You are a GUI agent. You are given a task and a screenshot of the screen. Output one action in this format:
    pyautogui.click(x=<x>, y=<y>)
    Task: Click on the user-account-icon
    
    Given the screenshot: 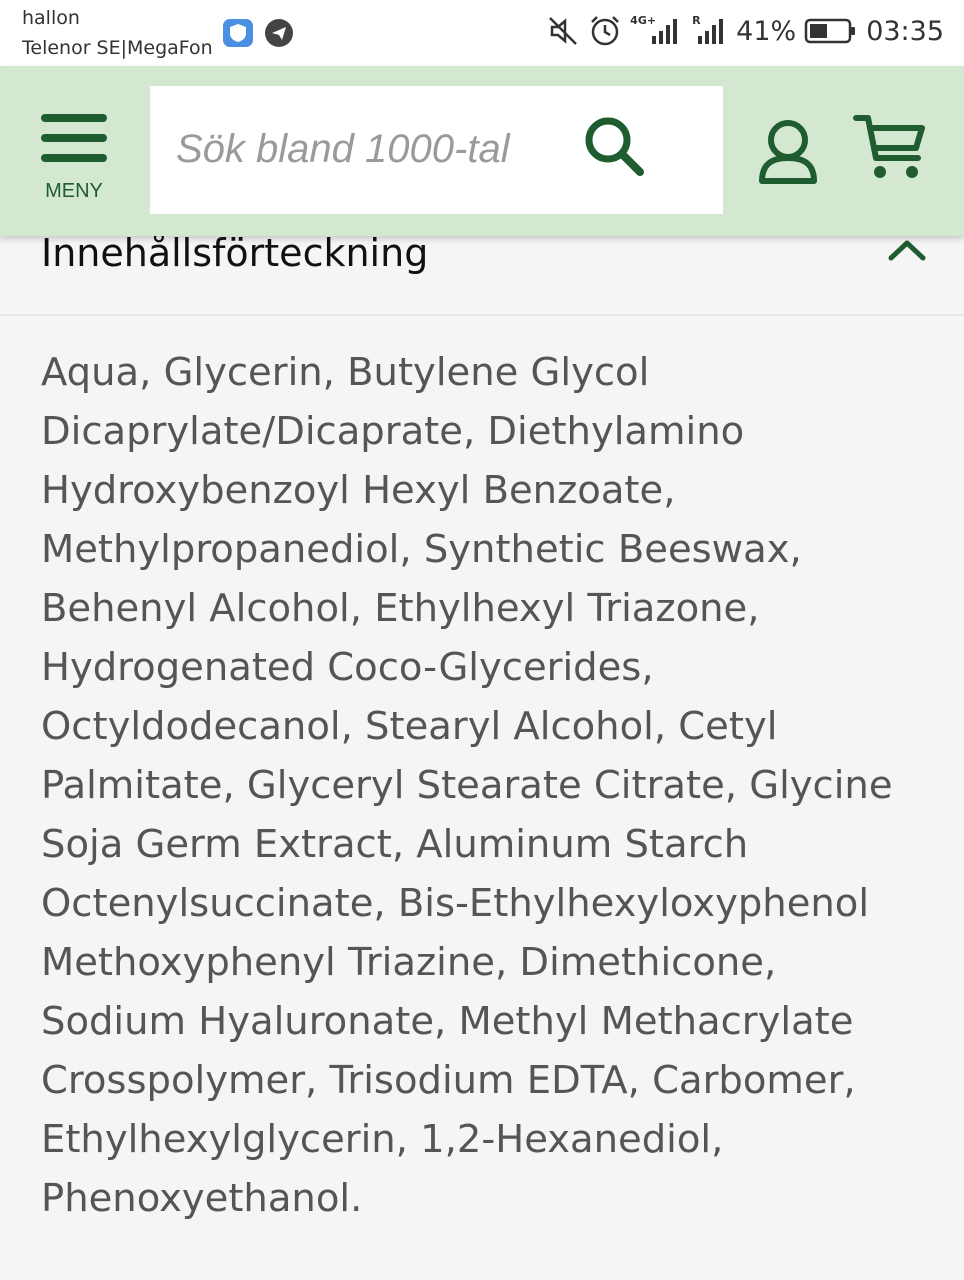 What is the action you would take?
    pyautogui.click(x=788, y=152)
    